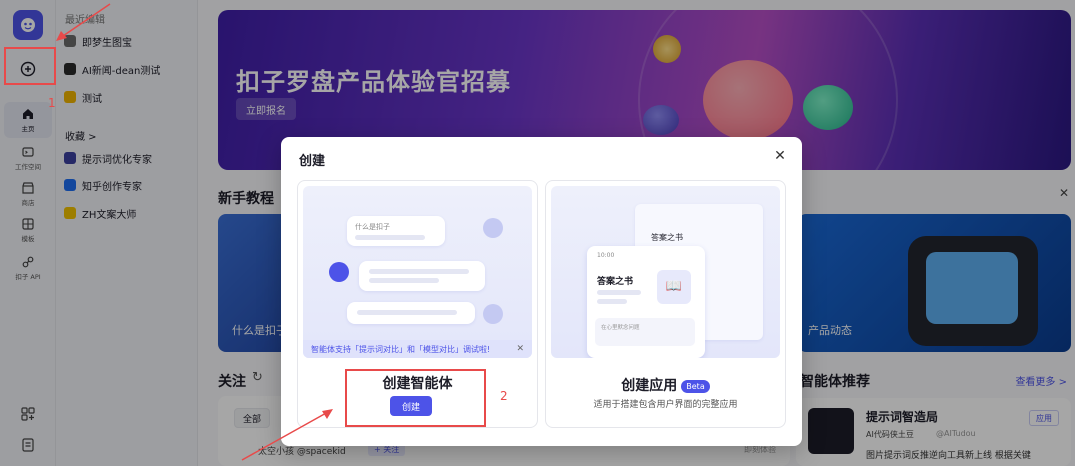  Describe the element at coordinates (667, 237) in the screenshot. I see `book-title-back: 答案之书` at that location.